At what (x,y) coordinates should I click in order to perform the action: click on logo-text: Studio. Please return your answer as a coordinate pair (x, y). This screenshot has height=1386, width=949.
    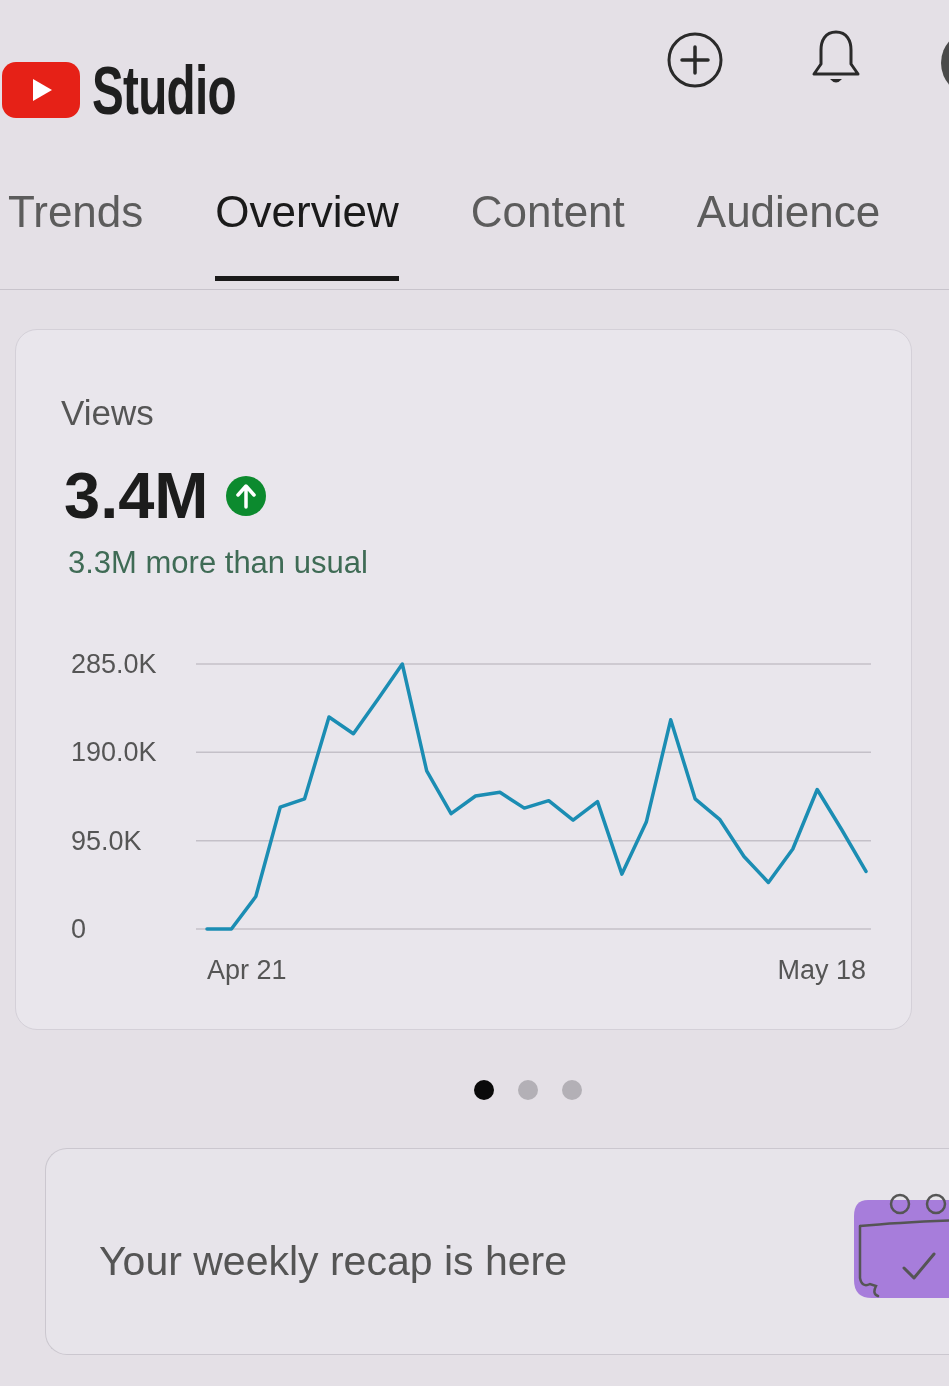
    Looking at the image, I should click on (164, 90).